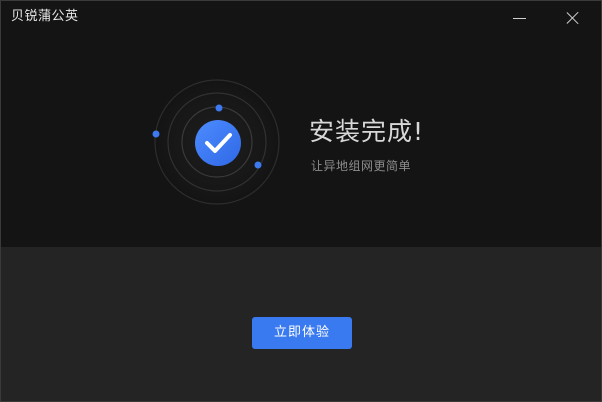  What do you see at coordinates (258, 165) in the screenshot?
I see `orbit-dot-right` at bounding box center [258, 165].